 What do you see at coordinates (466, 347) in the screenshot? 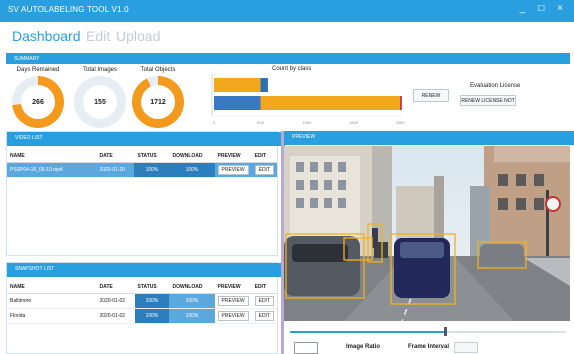
I see `frame-interval-input` at bounding box center [466, 347].